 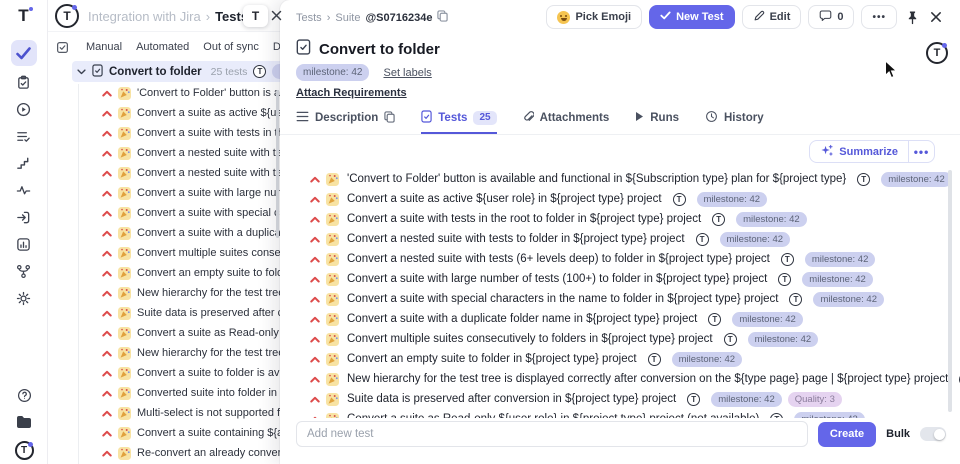 I want to click on bulk-toggle, so click(x=933, y=434).